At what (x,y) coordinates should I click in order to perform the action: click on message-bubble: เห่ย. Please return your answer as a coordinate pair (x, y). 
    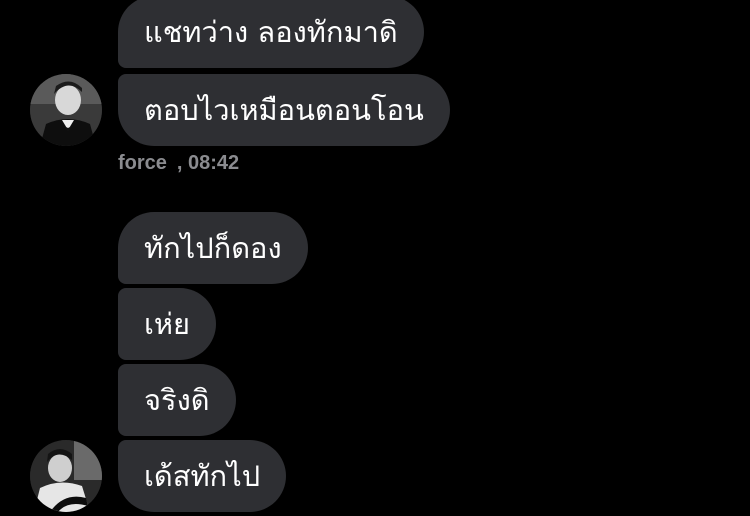
    Looking at the image, I should click on (167, 324).